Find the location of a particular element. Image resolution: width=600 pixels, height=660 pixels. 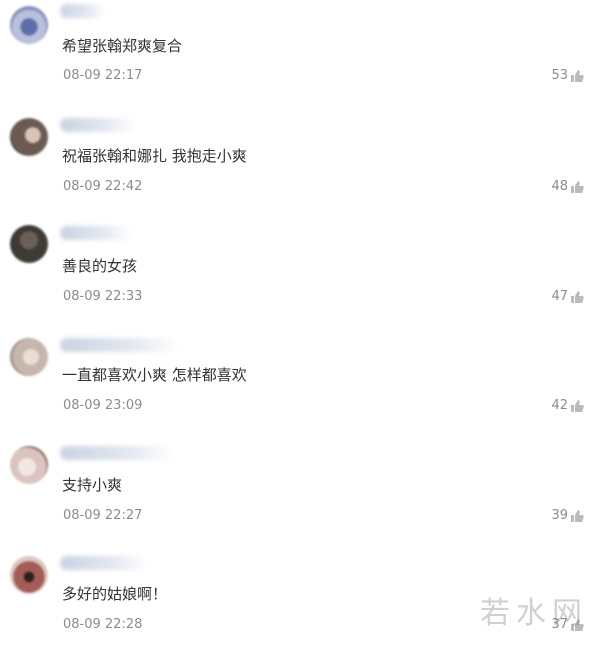

comment-text: 多好的姑娘啊！ is located at coordinates (115, 594).